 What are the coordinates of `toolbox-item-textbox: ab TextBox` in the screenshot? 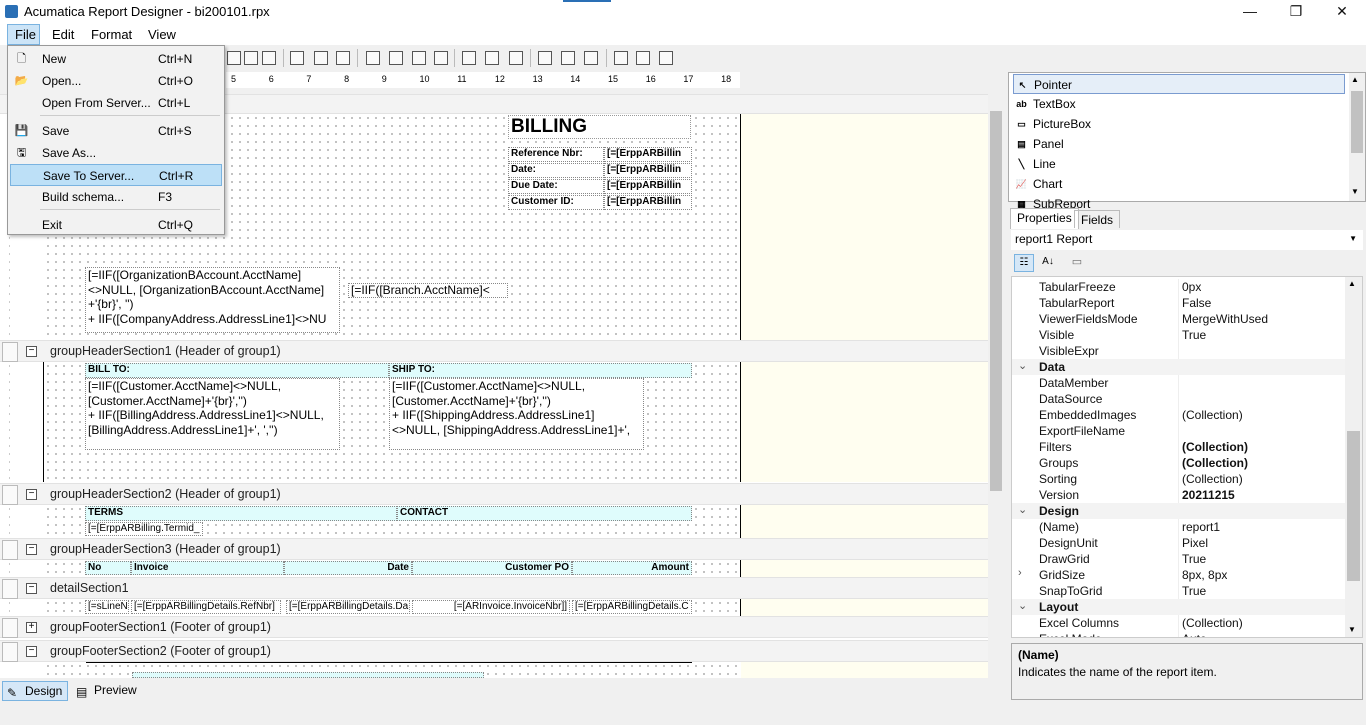 It's located at (1179, 104).